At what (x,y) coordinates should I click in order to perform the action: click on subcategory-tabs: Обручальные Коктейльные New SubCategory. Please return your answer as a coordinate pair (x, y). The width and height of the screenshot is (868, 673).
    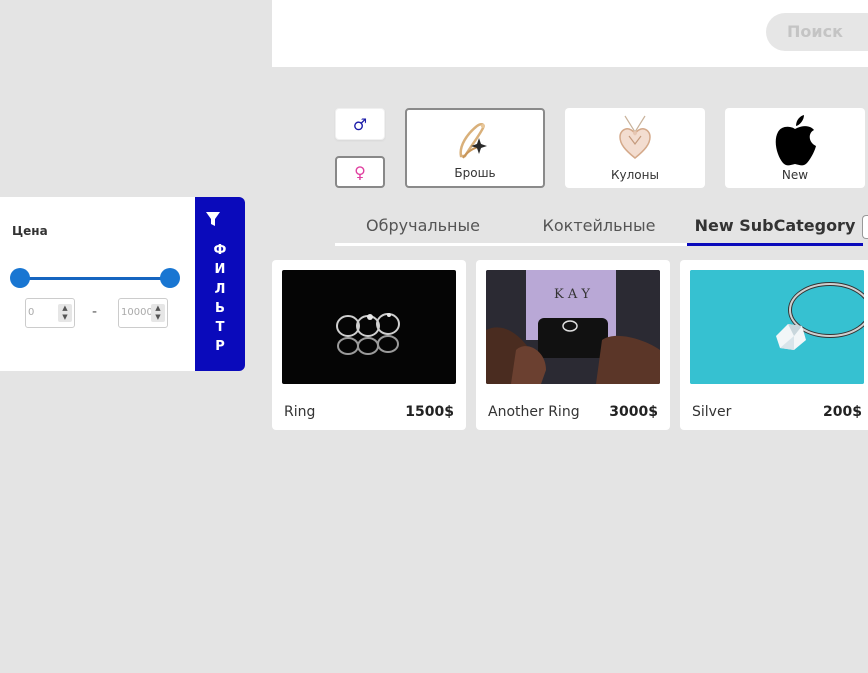
    Looking at the image, I should click on (601, 228).